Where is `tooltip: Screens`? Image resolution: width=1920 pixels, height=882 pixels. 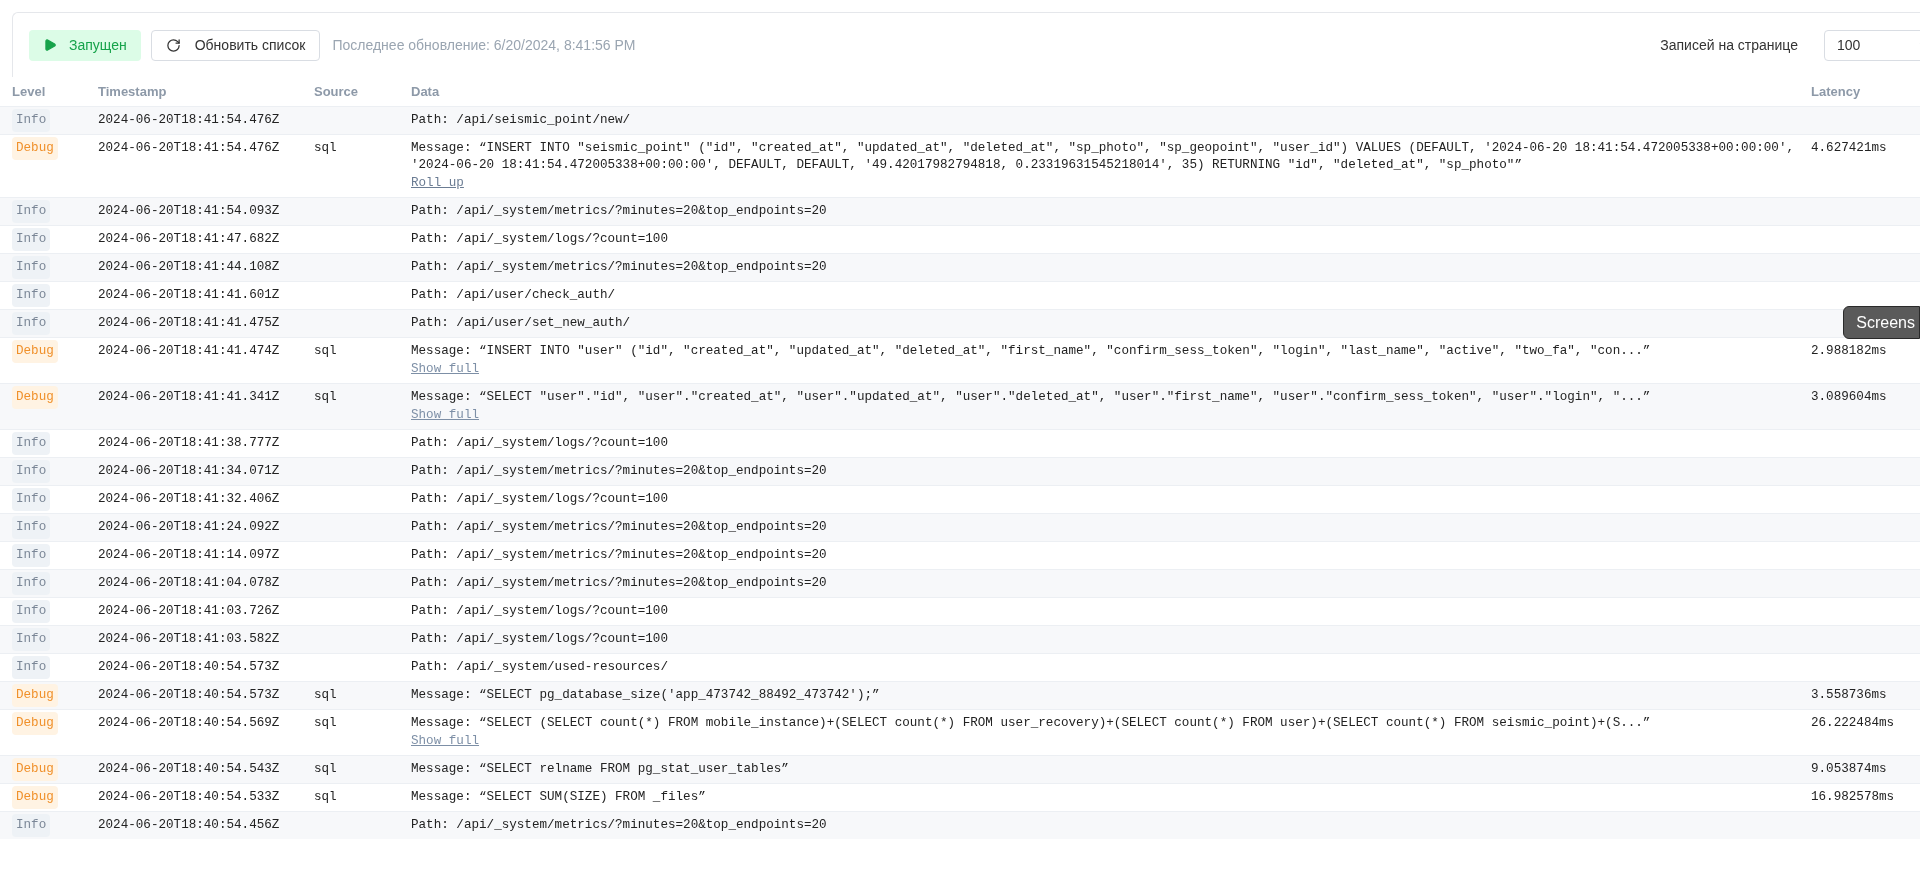
tooltip: Screens is located at coordinates (1881, 322).